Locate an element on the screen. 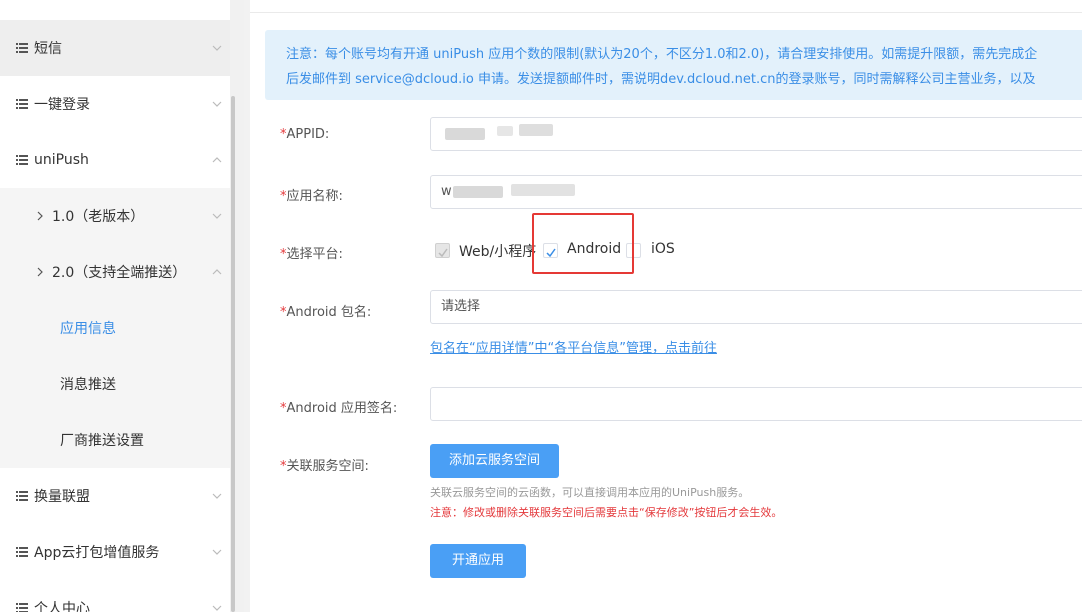 The width and height of the screenshot is (1082, 612). open-app-button: 开通应用 is located at coordinates (478, 561).